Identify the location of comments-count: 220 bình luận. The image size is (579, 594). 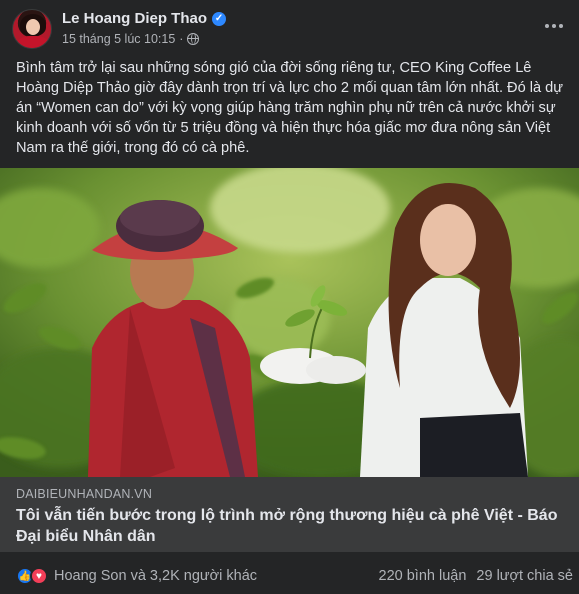
(423, 576).